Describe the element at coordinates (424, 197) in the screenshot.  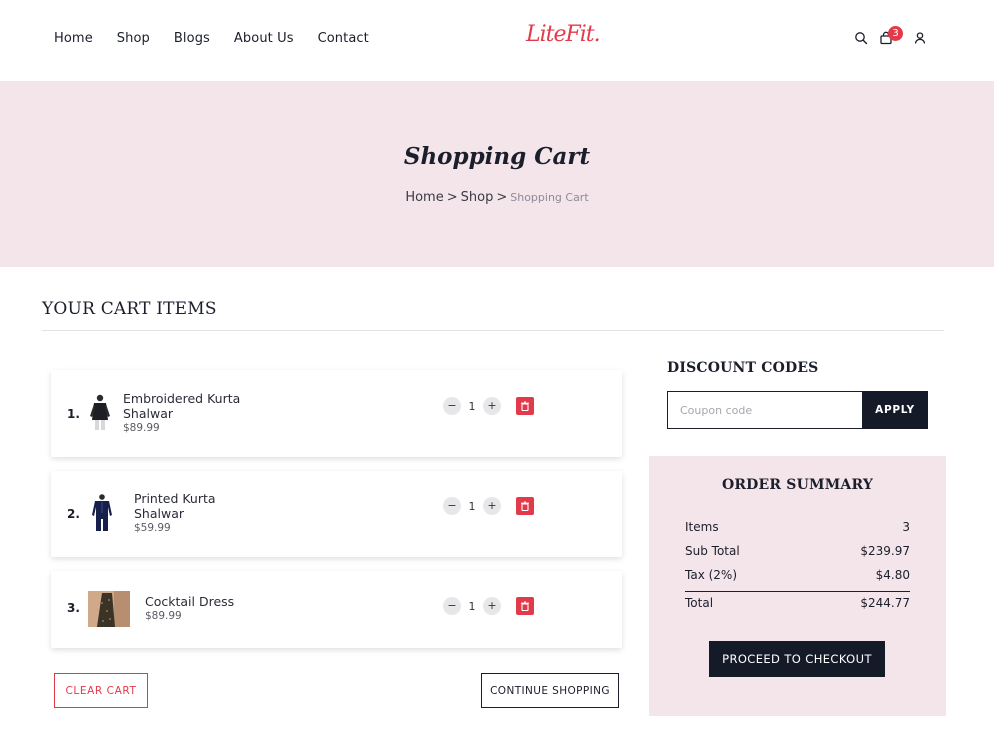
I see `breadcrumb-home: Home` at that location.